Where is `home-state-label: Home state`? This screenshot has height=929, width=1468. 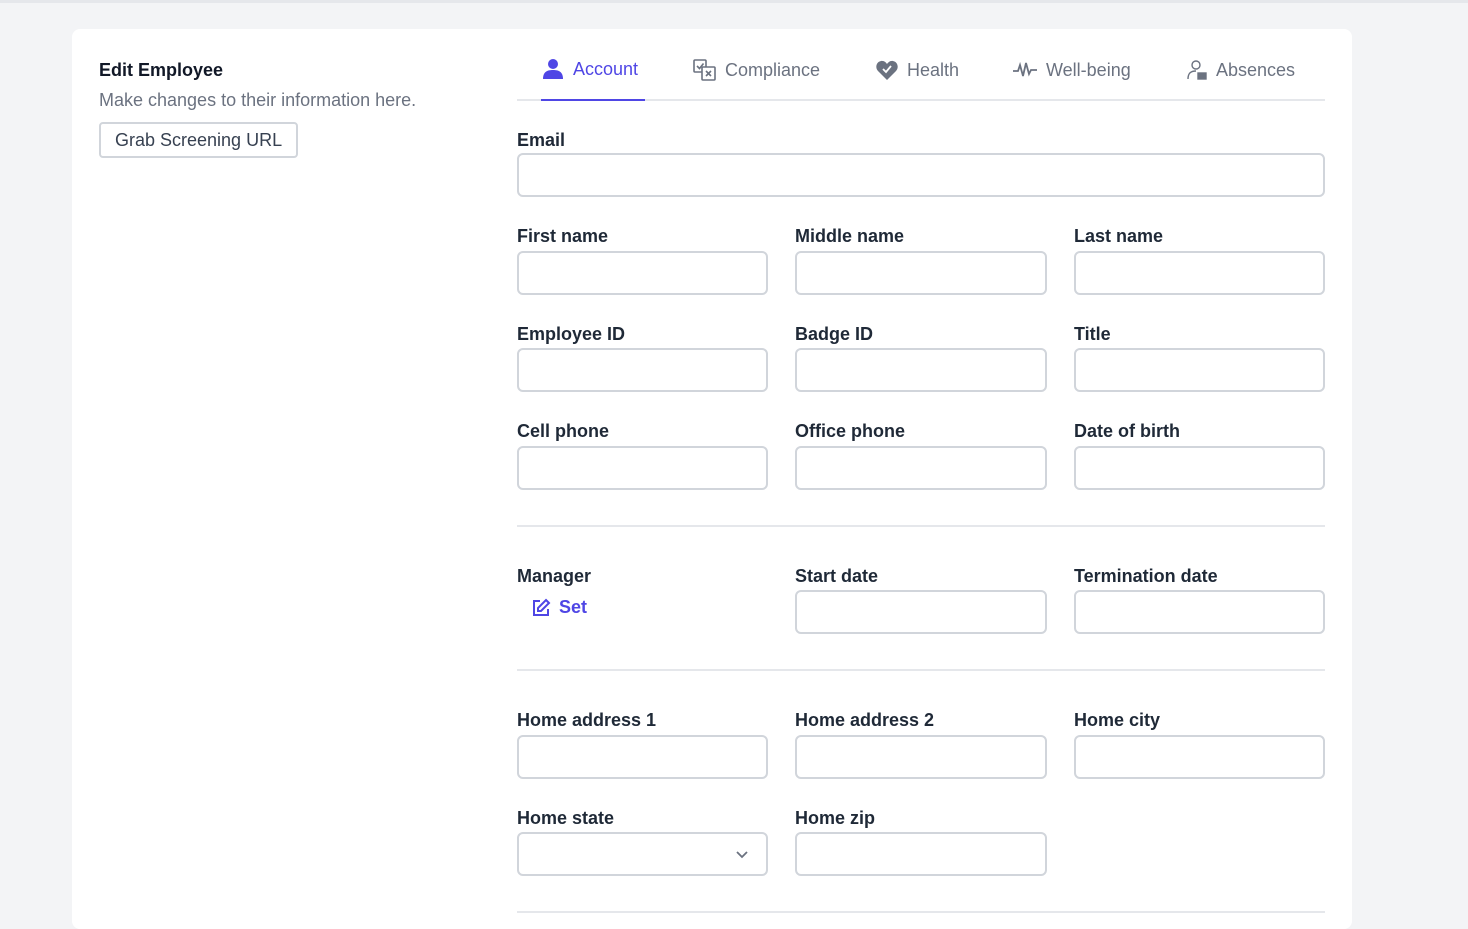 home-state-label: Home state is located at coordinates (566, 818).